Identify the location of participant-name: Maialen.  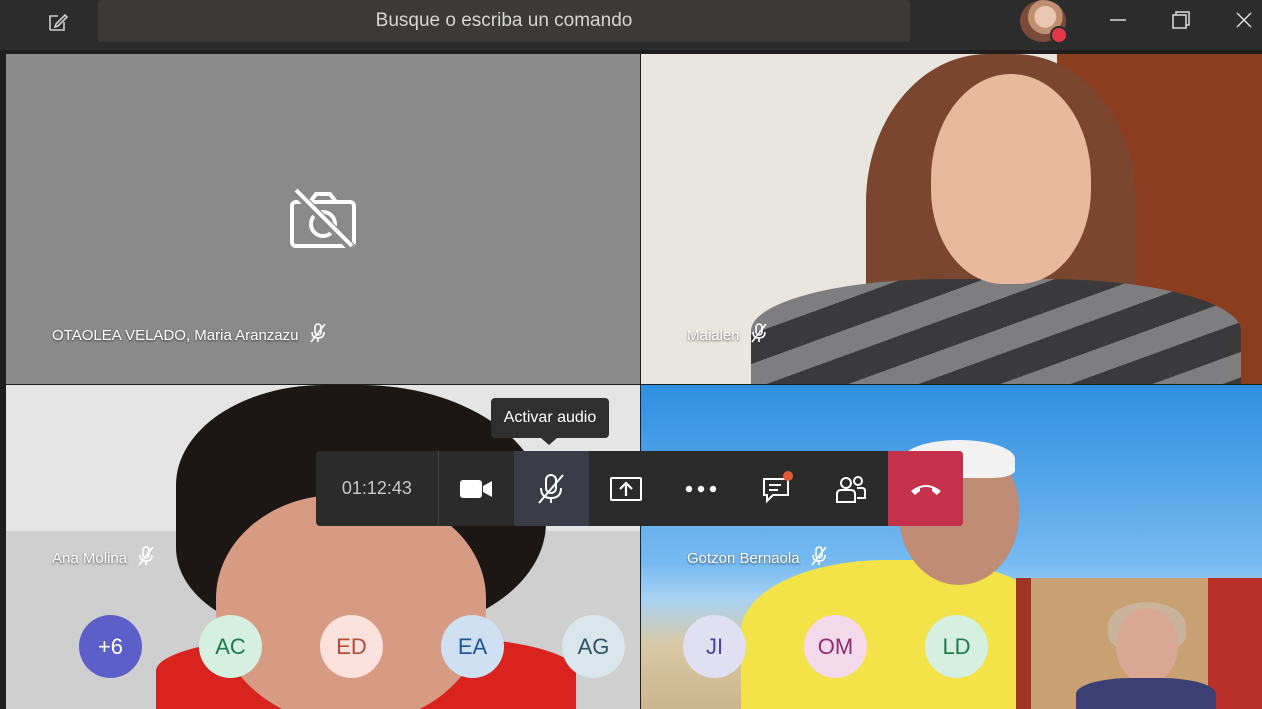
(727, 335).